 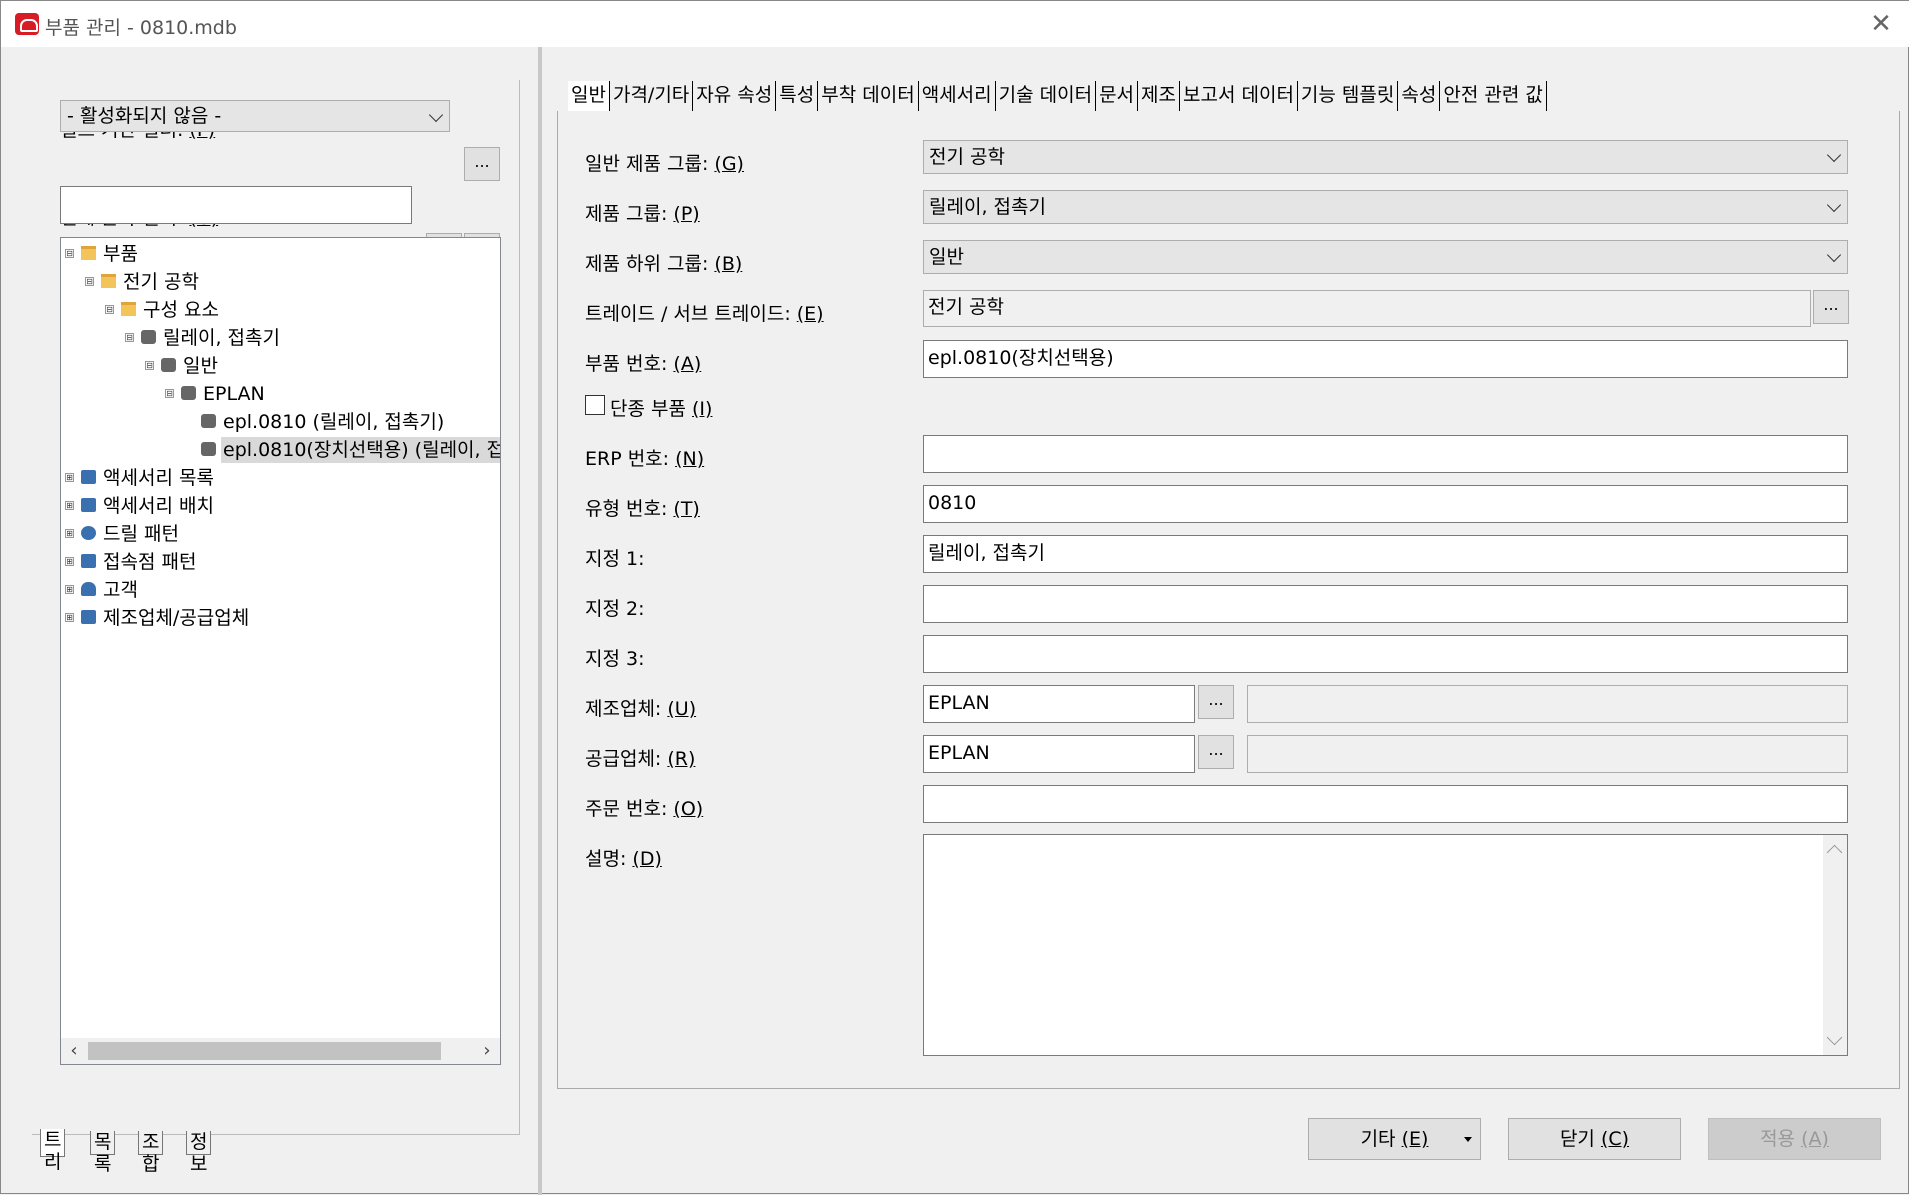 What do you see at coordinates (1117, 96) in the screenshot?
I see `tab-documents: 문서` at bounding box center [1117, 96].